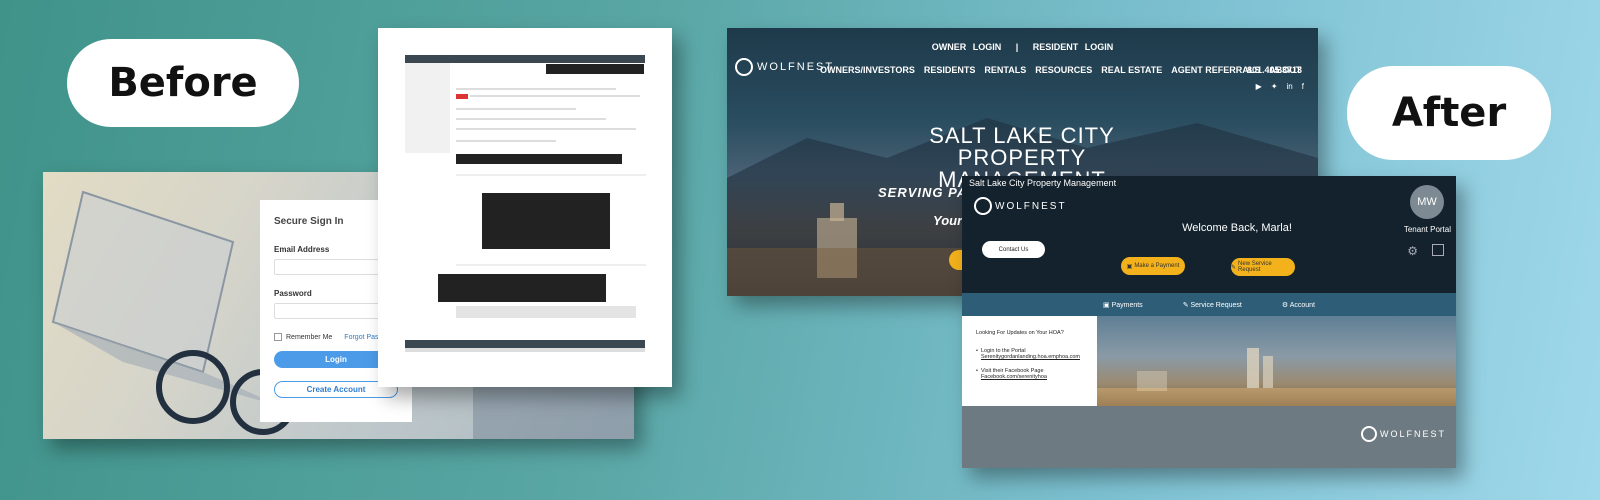 This screenshot has width=1600, height=500. Describe the element at coordinates (1255, 267) in the screenshot. I see `new-service-label: New Service Request` at that location.